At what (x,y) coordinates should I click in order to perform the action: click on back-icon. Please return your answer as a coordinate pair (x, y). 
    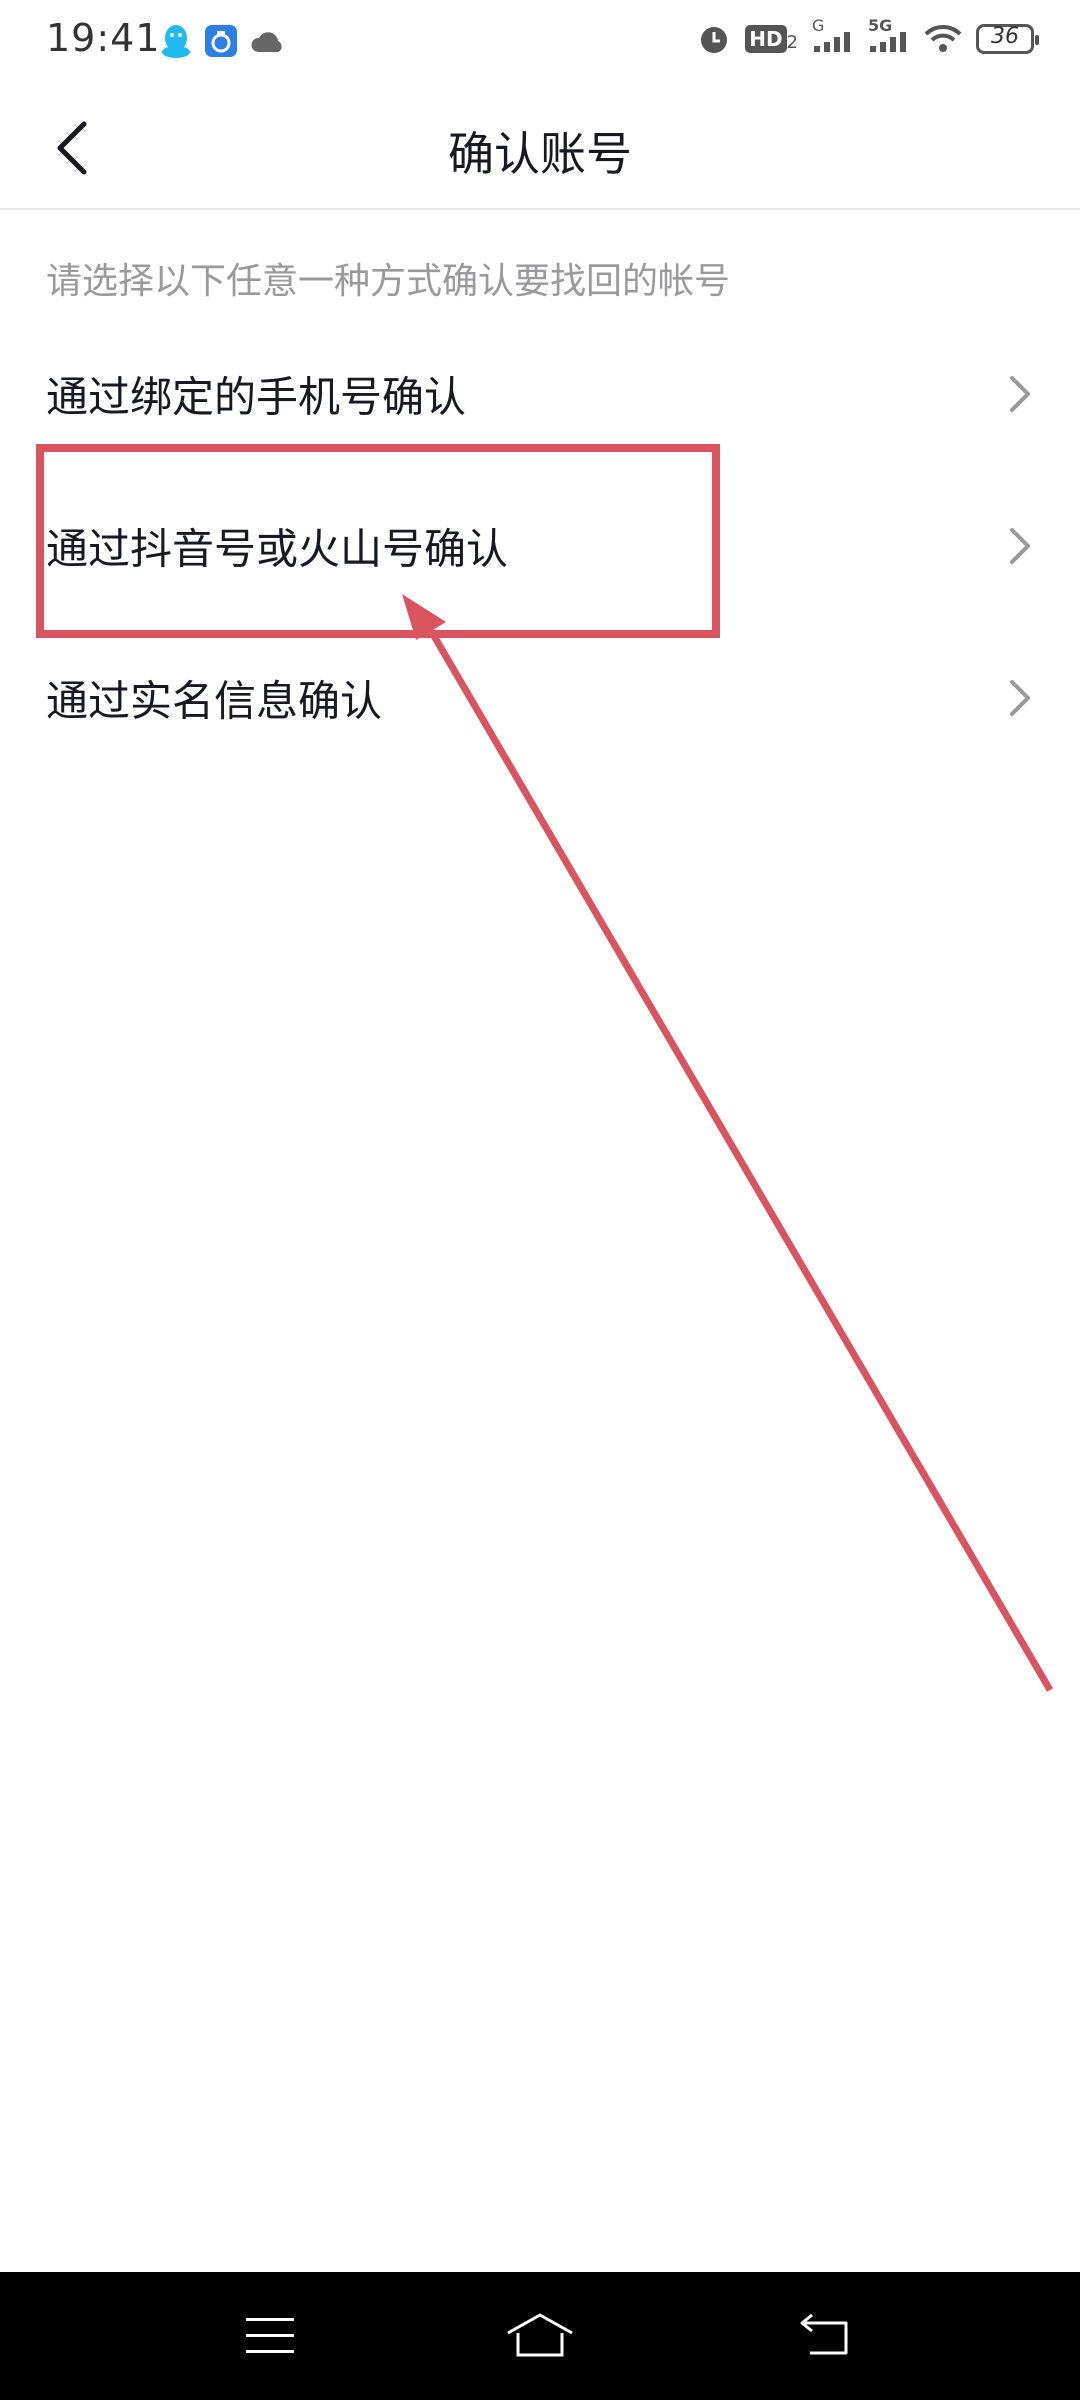
    Looking at the image, I should click on (824, 2334).